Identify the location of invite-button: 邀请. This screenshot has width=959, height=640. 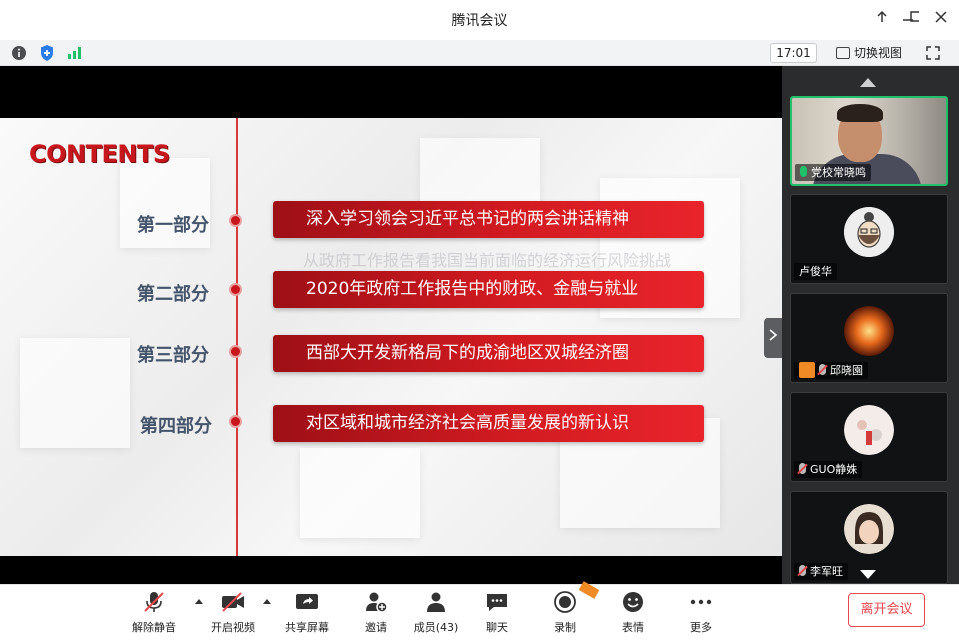
(376, 613).